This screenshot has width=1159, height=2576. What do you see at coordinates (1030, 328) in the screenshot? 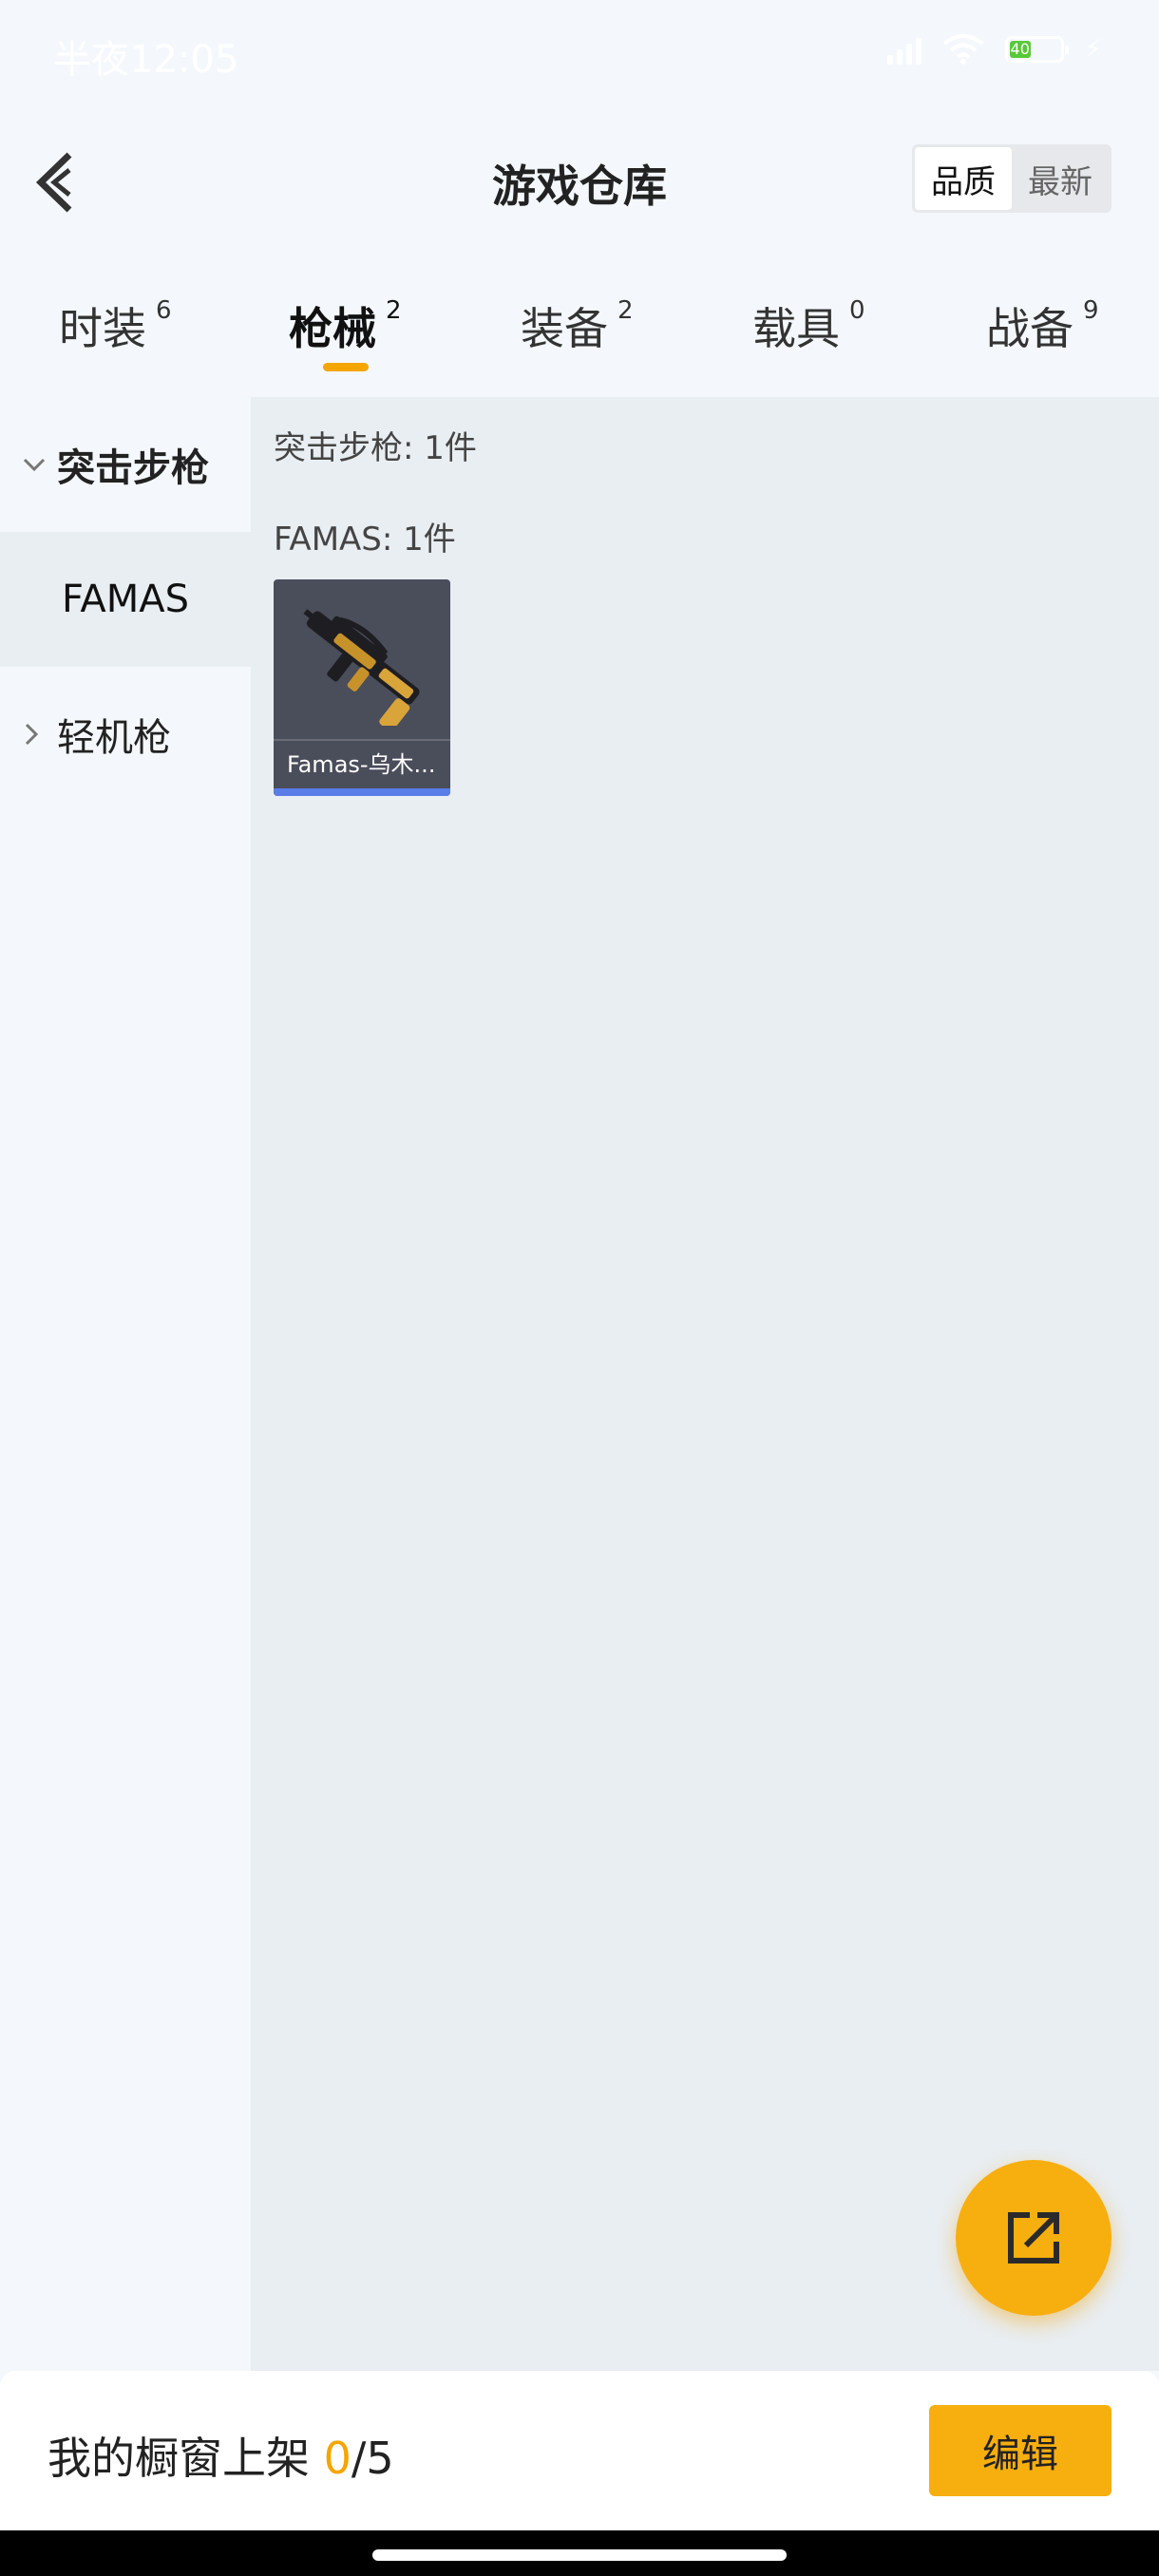
I see `tab-label: 战备` at bounding box center [1030, 328].